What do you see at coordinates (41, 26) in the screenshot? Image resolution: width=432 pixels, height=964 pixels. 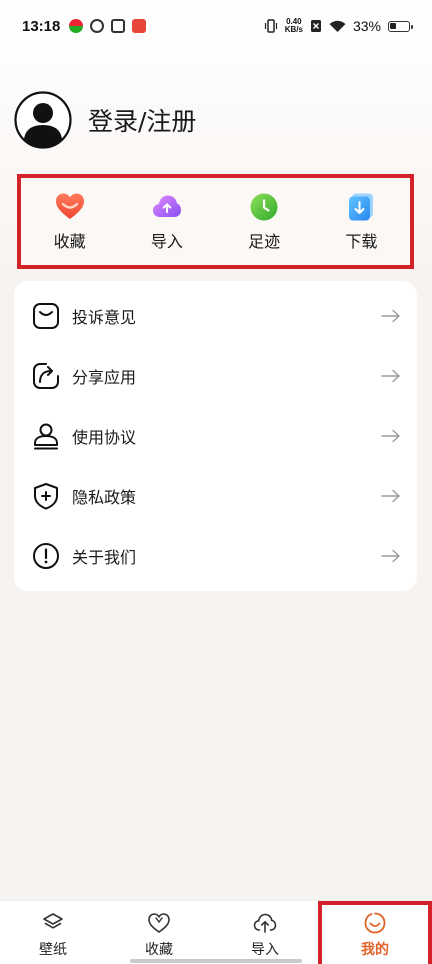 I see `status-time: 13:18` at bounding box center [41, 26].